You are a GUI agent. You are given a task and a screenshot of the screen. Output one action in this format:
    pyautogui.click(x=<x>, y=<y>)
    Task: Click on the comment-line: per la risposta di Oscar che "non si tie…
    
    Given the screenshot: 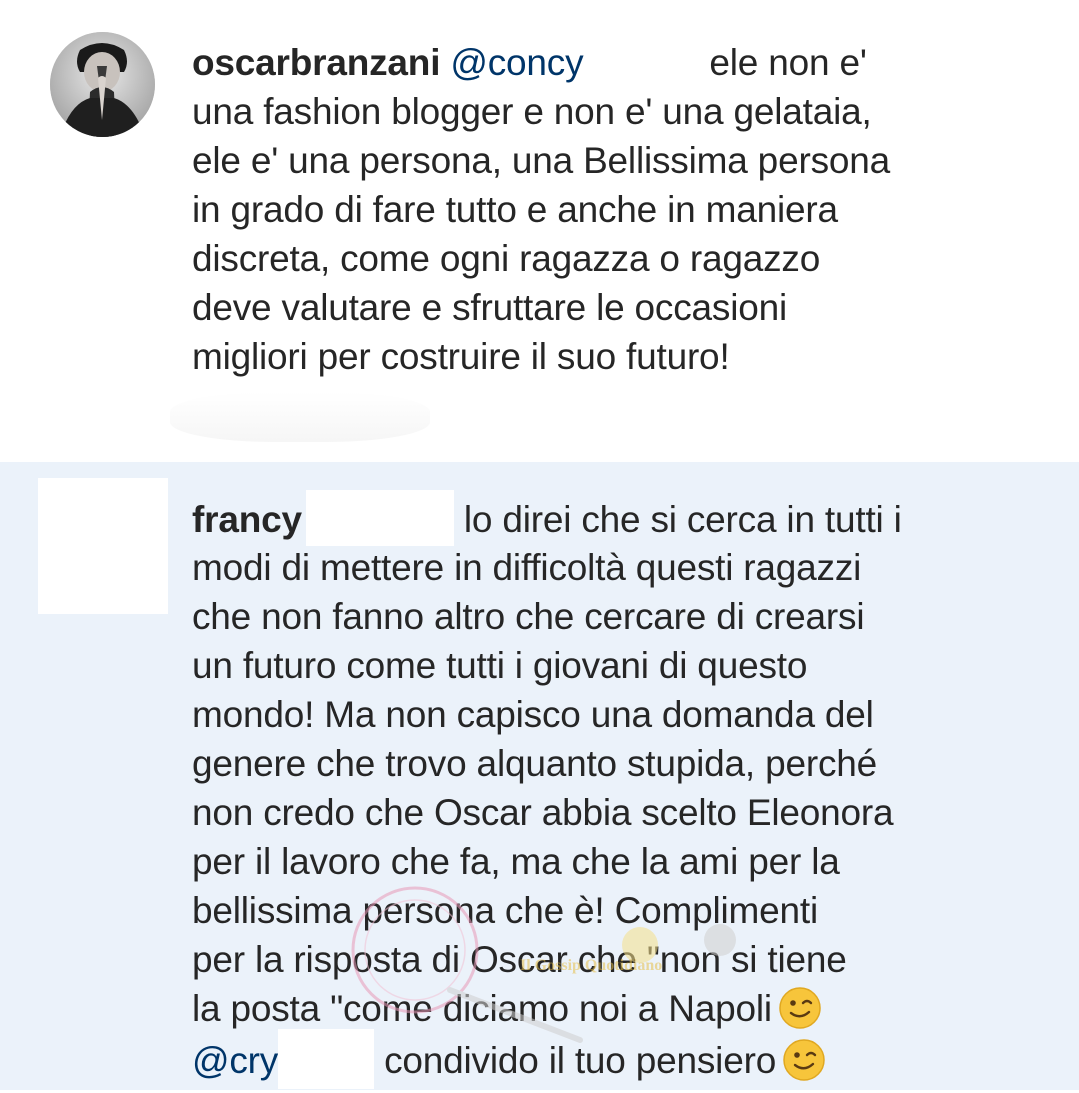 What is the action you would take?
    pyautogui.click(x=519, y=959)
    